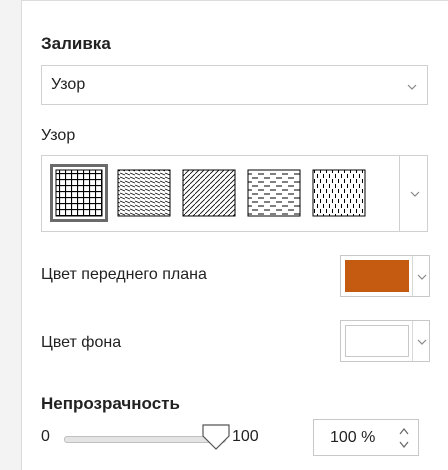 The width and height of the screenshot is (448, 470). Describe the element at coordinates (245, 436) in the screenshot. I see `opacity-max-label: 100` at that location.